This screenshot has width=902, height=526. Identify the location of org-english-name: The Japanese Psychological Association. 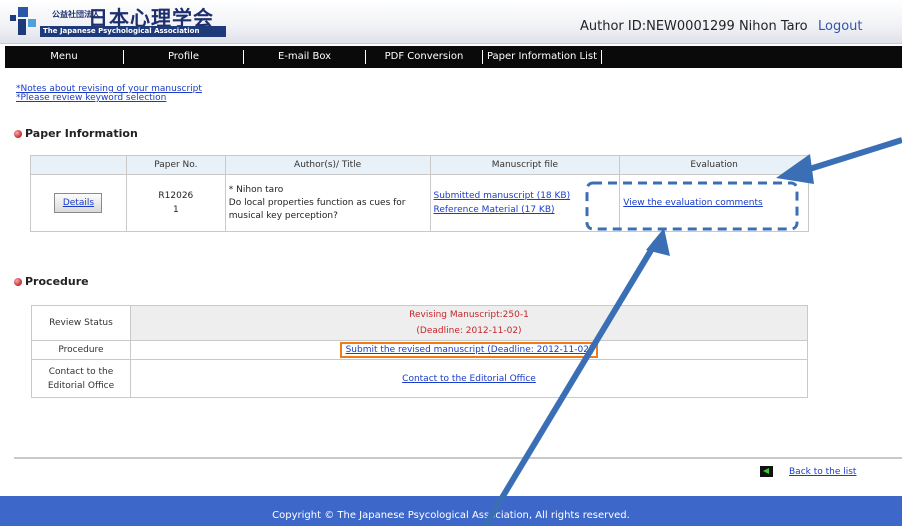
(133, 31).